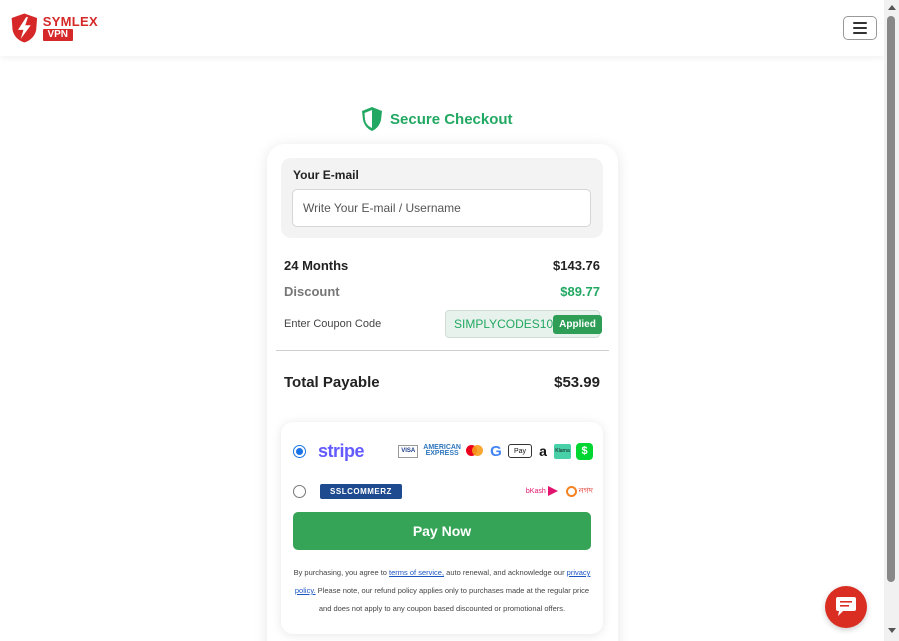 This screenshot has height=641, width=899. Describe the element at coordinates (543, 451) in the screenshot. I see `amazon-icon: a` at that location.